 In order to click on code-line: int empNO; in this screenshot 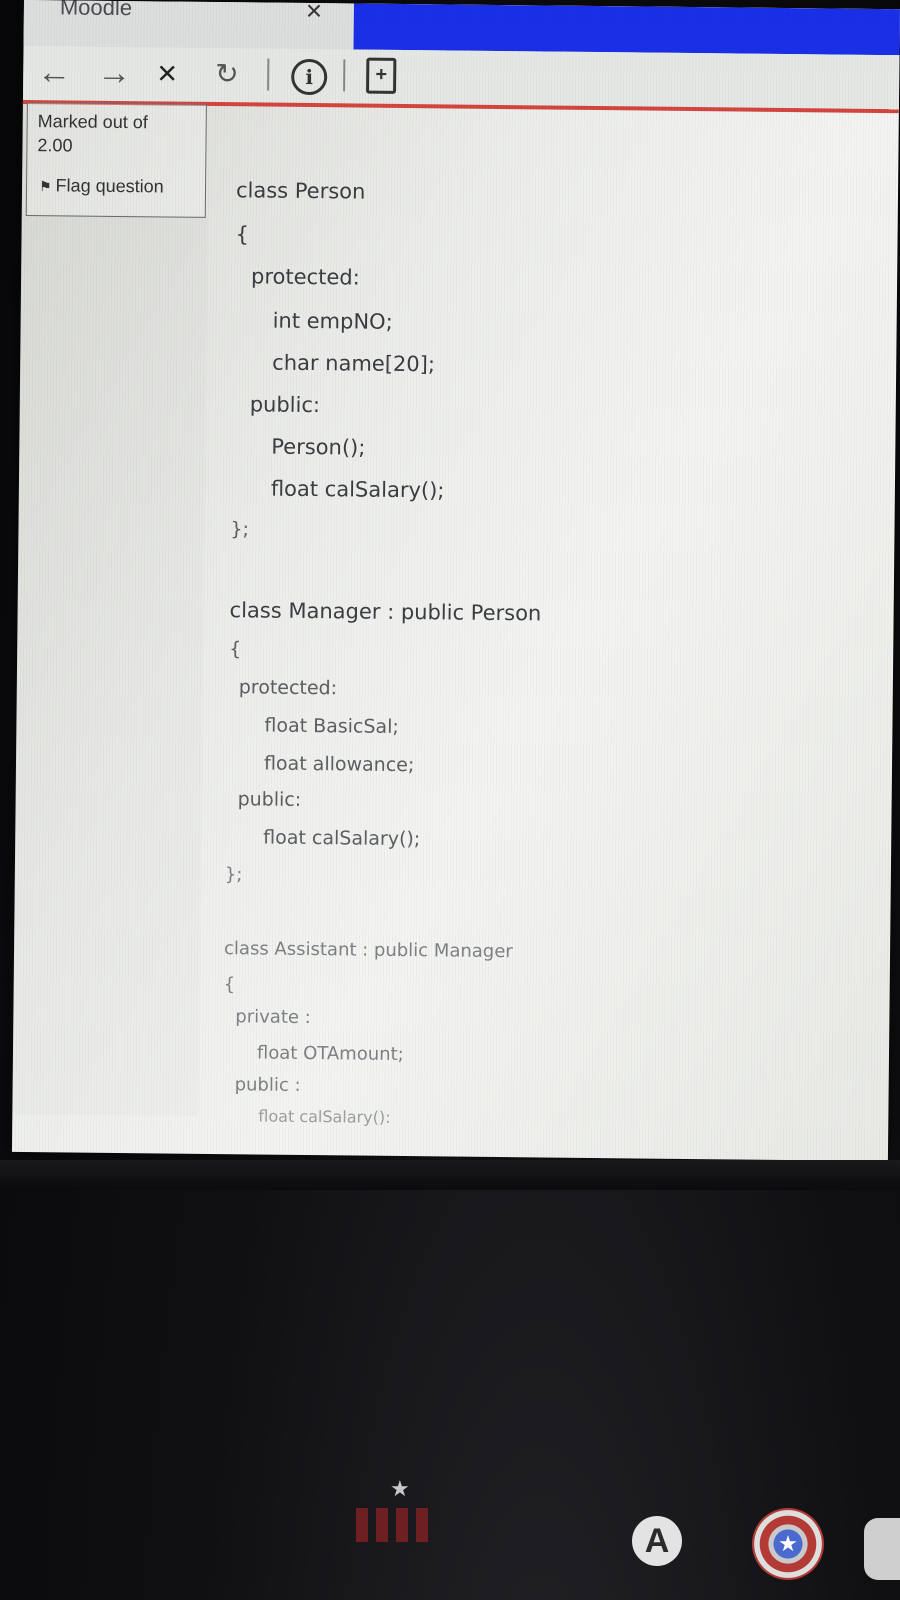, I will do `click(332, 321)`.